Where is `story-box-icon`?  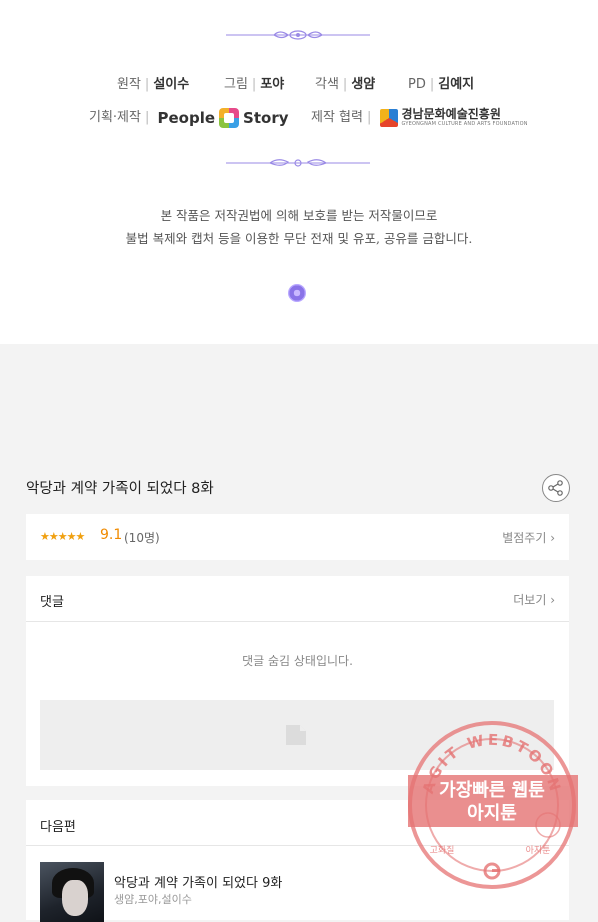 story-box-icon is located at coordinates (229, 117).